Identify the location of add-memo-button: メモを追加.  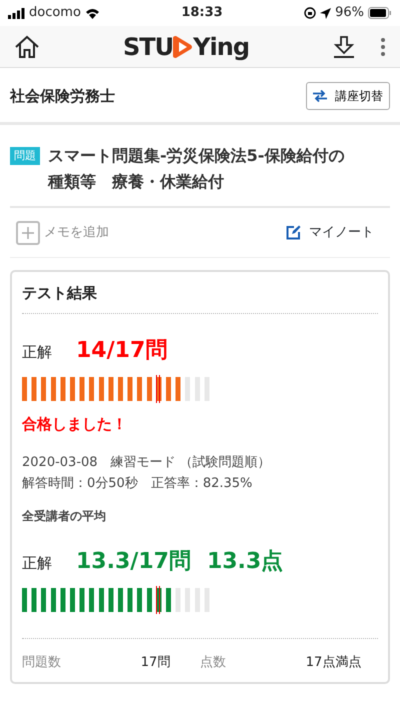
(62, 232).